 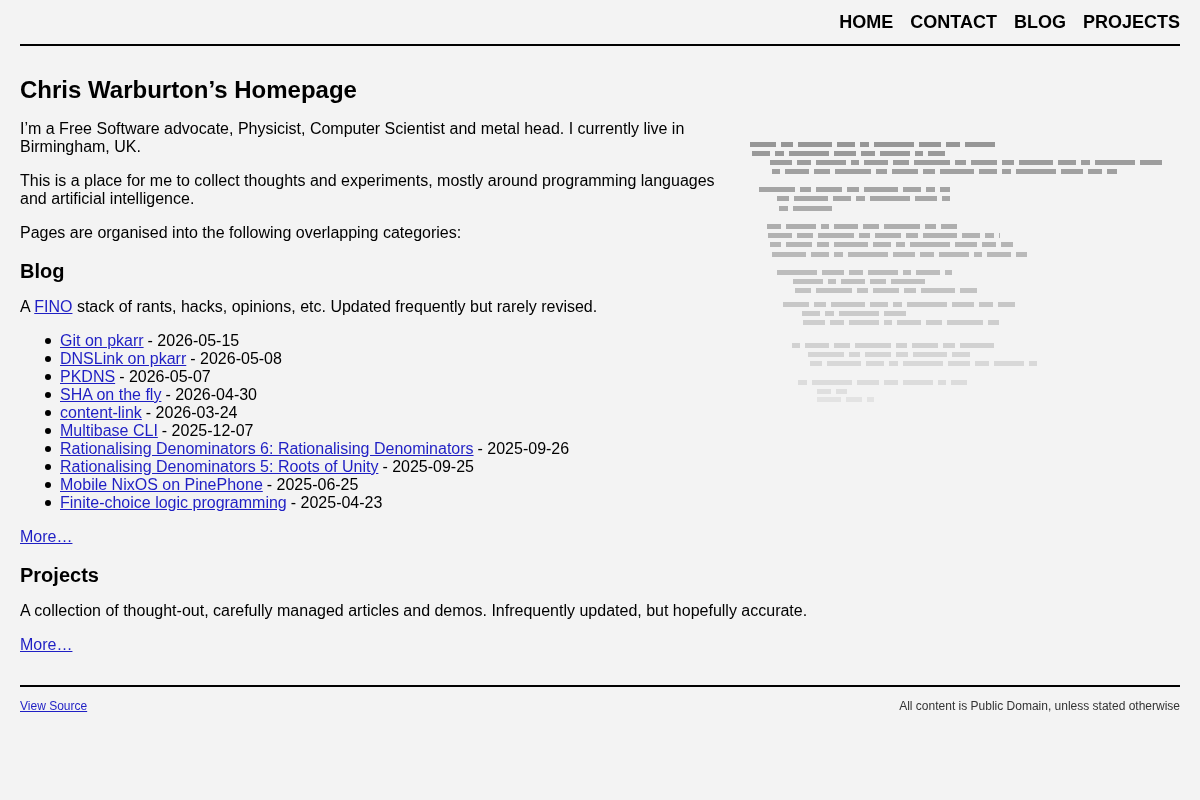 What do you see at coordinates (368, 190) in the screenshot?
I see `intro-paragraph: This is a place for me to collect thoughts and experiments, mostly around programming languages and artificial intelligence.` at bounding box center [368, 190].